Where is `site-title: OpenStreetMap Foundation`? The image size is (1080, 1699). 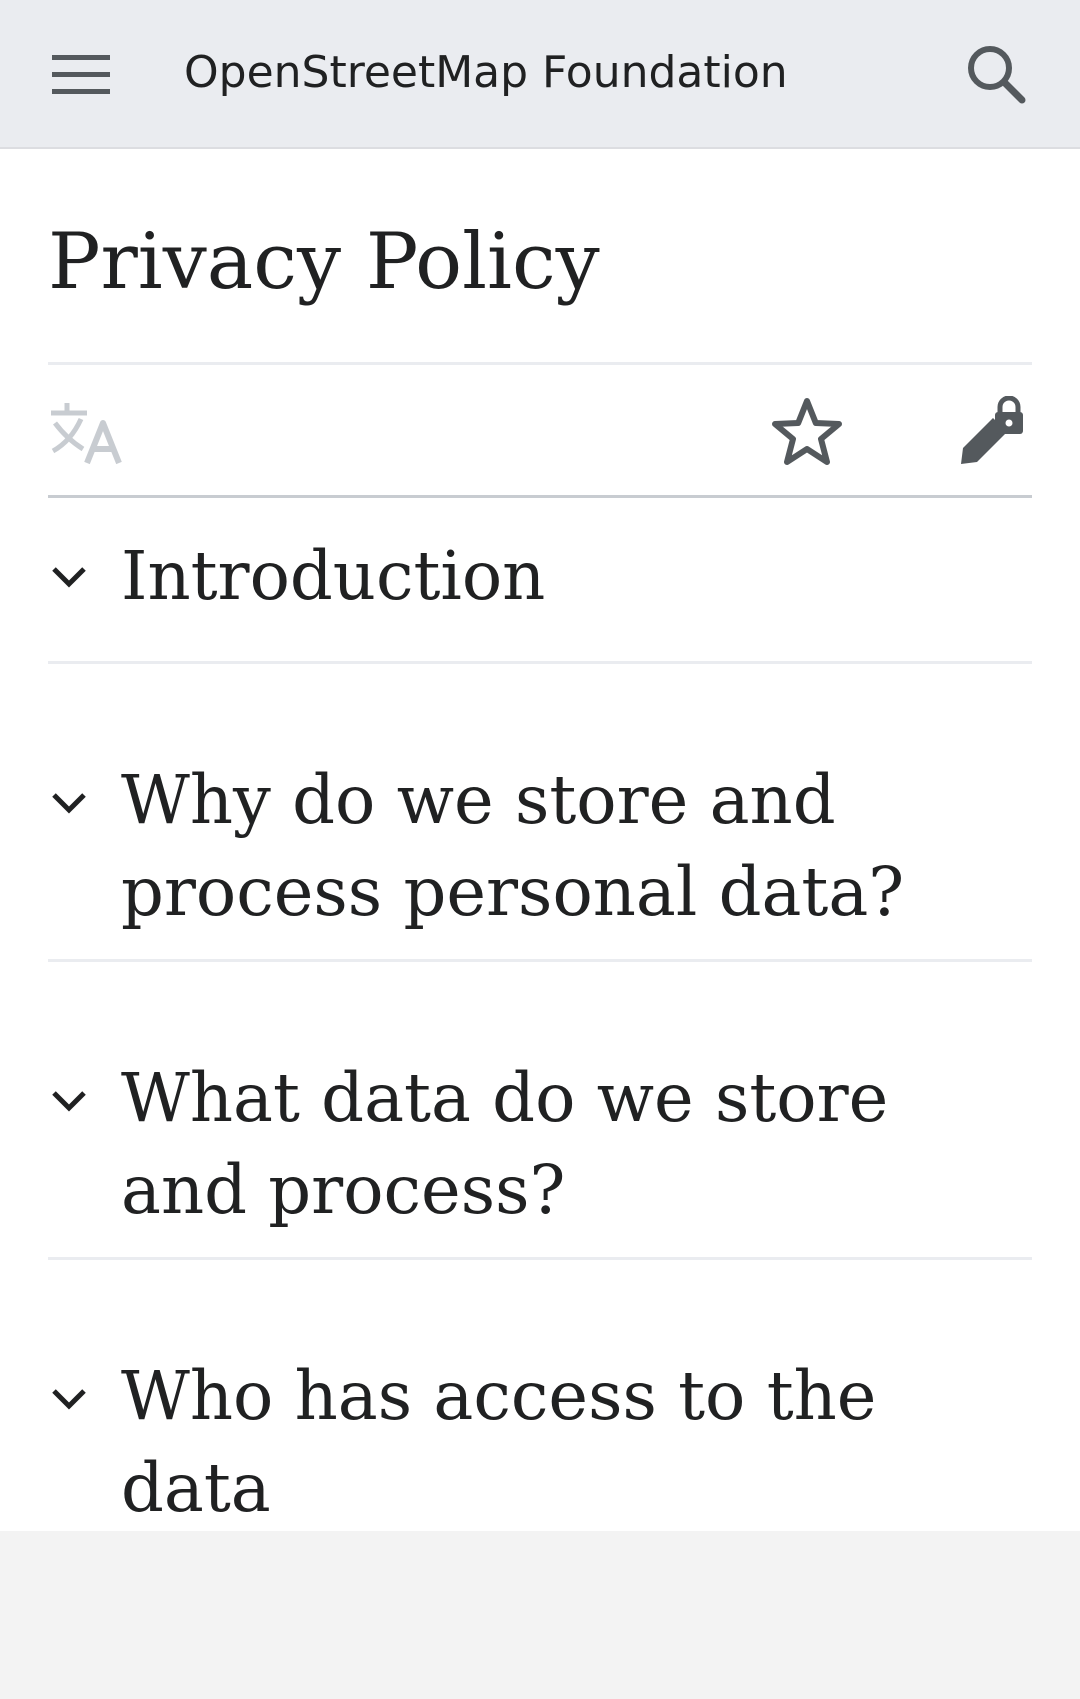
site-title: OpenStreetMap Foundation is located at coordinates (486, 73).